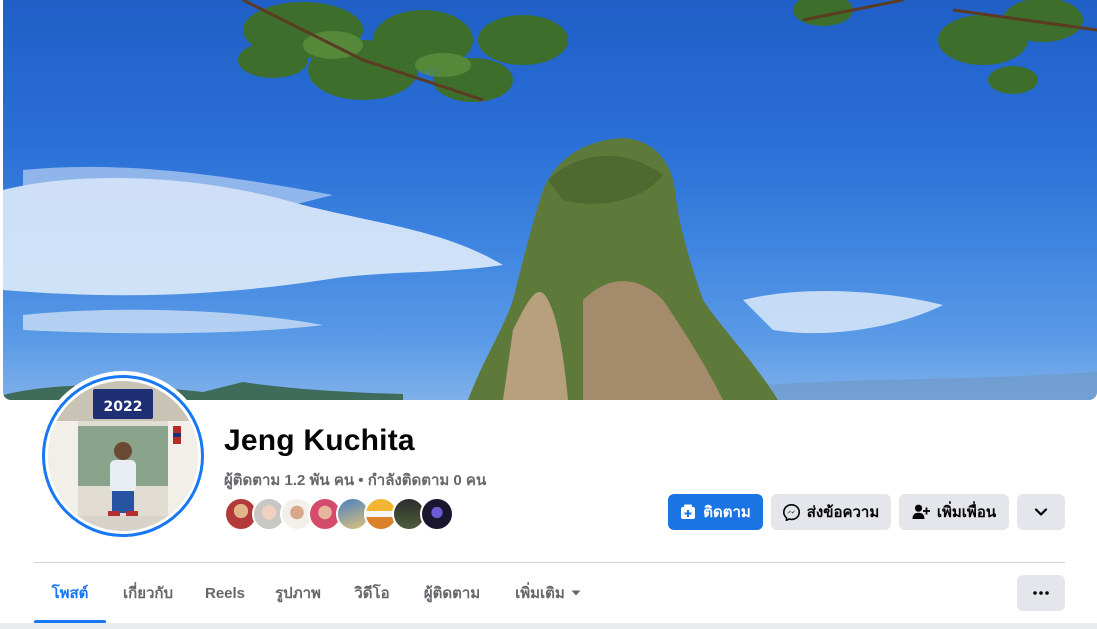 Image resolution: width=1097 pixels, height=629 pixels. Describe the element at coordinates (576, 593) in the screenshot. I see `caret-down-icon` at that location.